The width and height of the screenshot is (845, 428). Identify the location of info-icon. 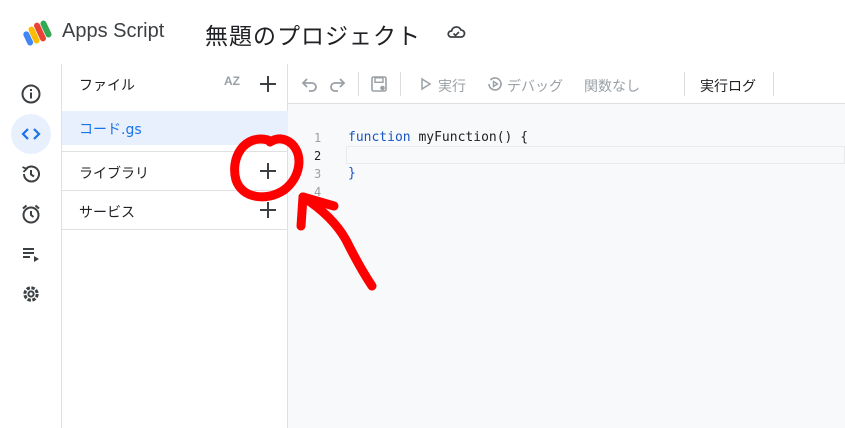
(31, 94).